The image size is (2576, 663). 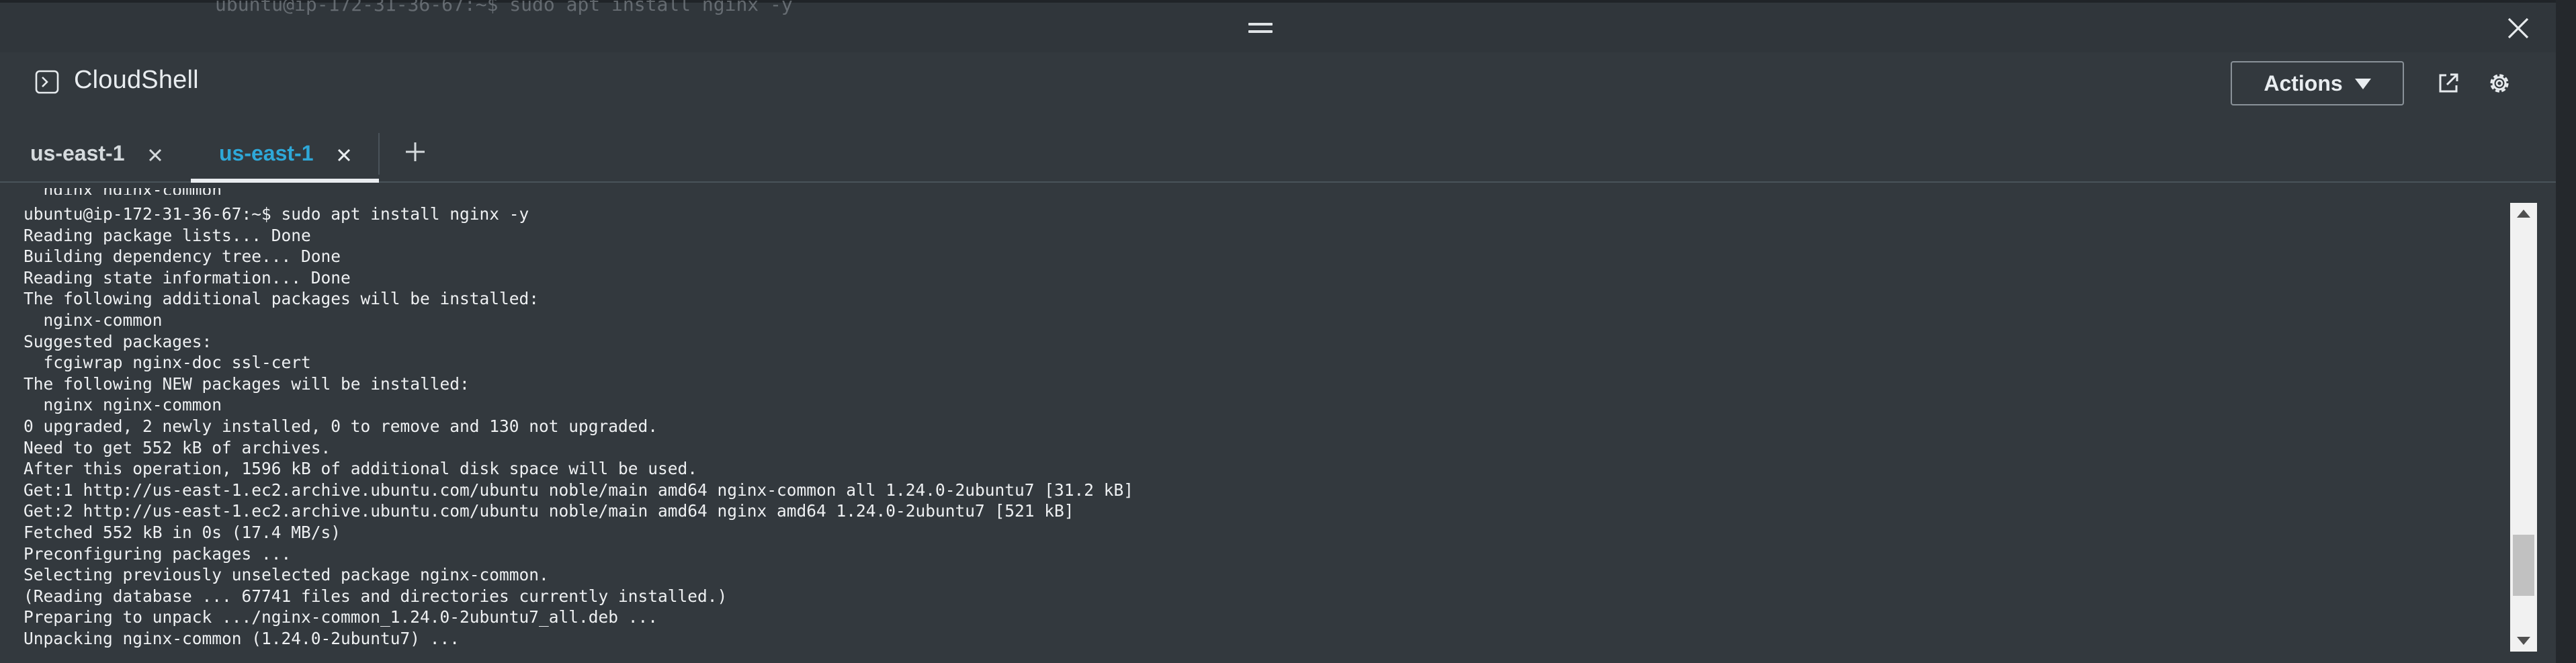 I want to click on page-title: CloudShell, so click(x=136, y=80).